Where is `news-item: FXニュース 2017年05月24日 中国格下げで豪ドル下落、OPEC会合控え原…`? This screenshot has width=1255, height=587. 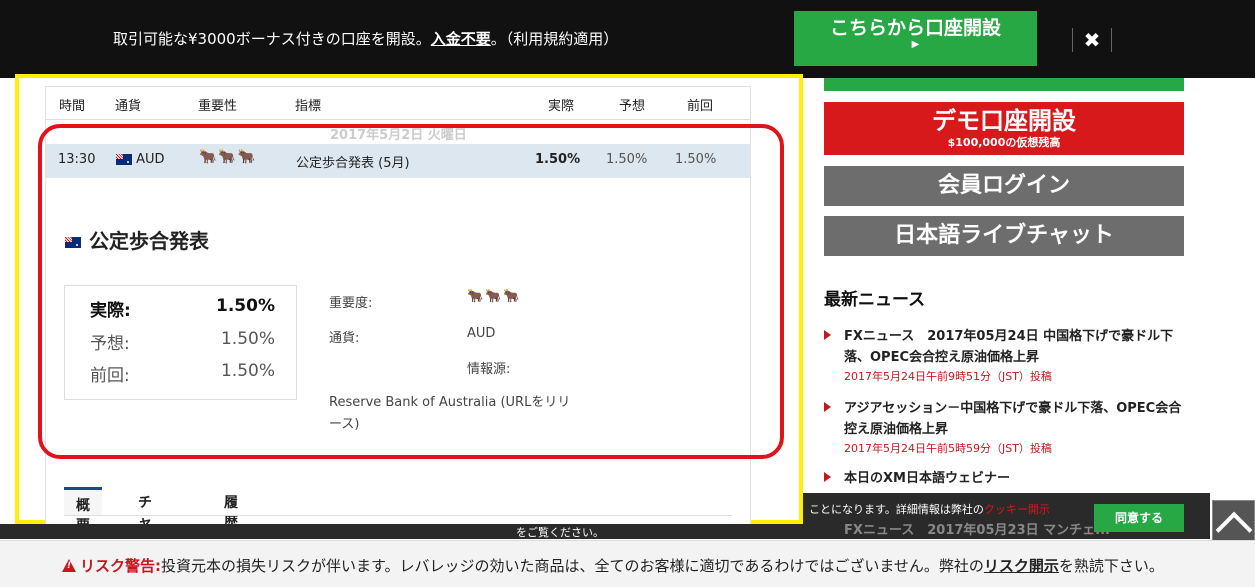 news-item: FXニュース 2017年05月24日 中国格下げで豪ドル下落、OPEC会合控え原… is located at coordinates (1009, 356).